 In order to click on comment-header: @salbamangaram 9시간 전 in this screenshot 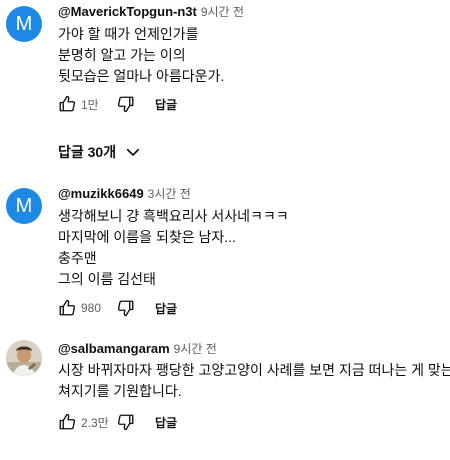, I will do `click(137, 349)`.